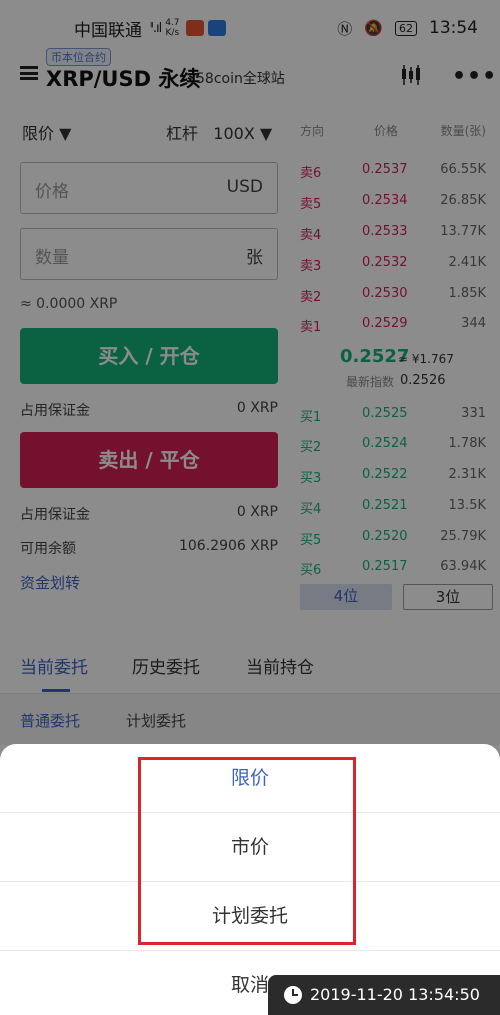 The height and width of the screenshot is (1015, 500). Describe the element at coordinates (293, 995) in the screenshot. I see `clock-icon` at that location.